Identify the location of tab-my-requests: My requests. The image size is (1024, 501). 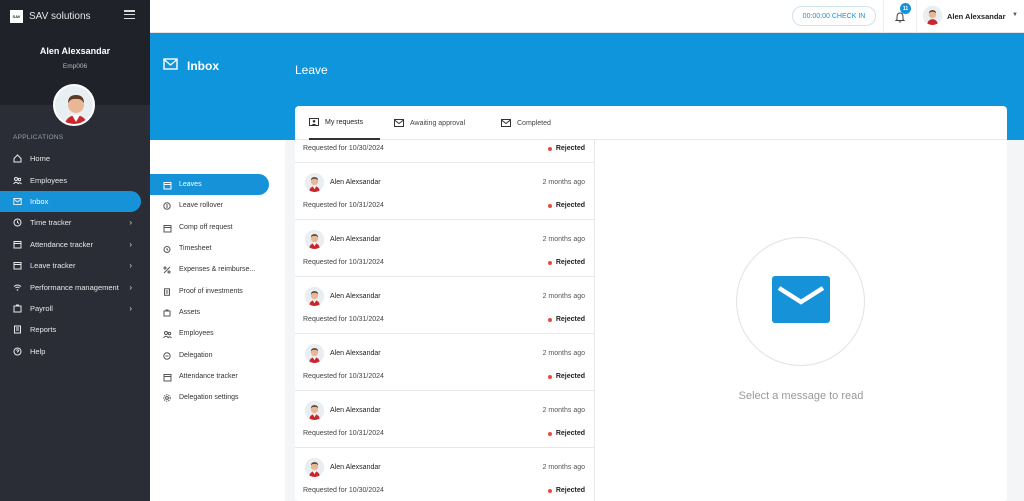
(344, 123).